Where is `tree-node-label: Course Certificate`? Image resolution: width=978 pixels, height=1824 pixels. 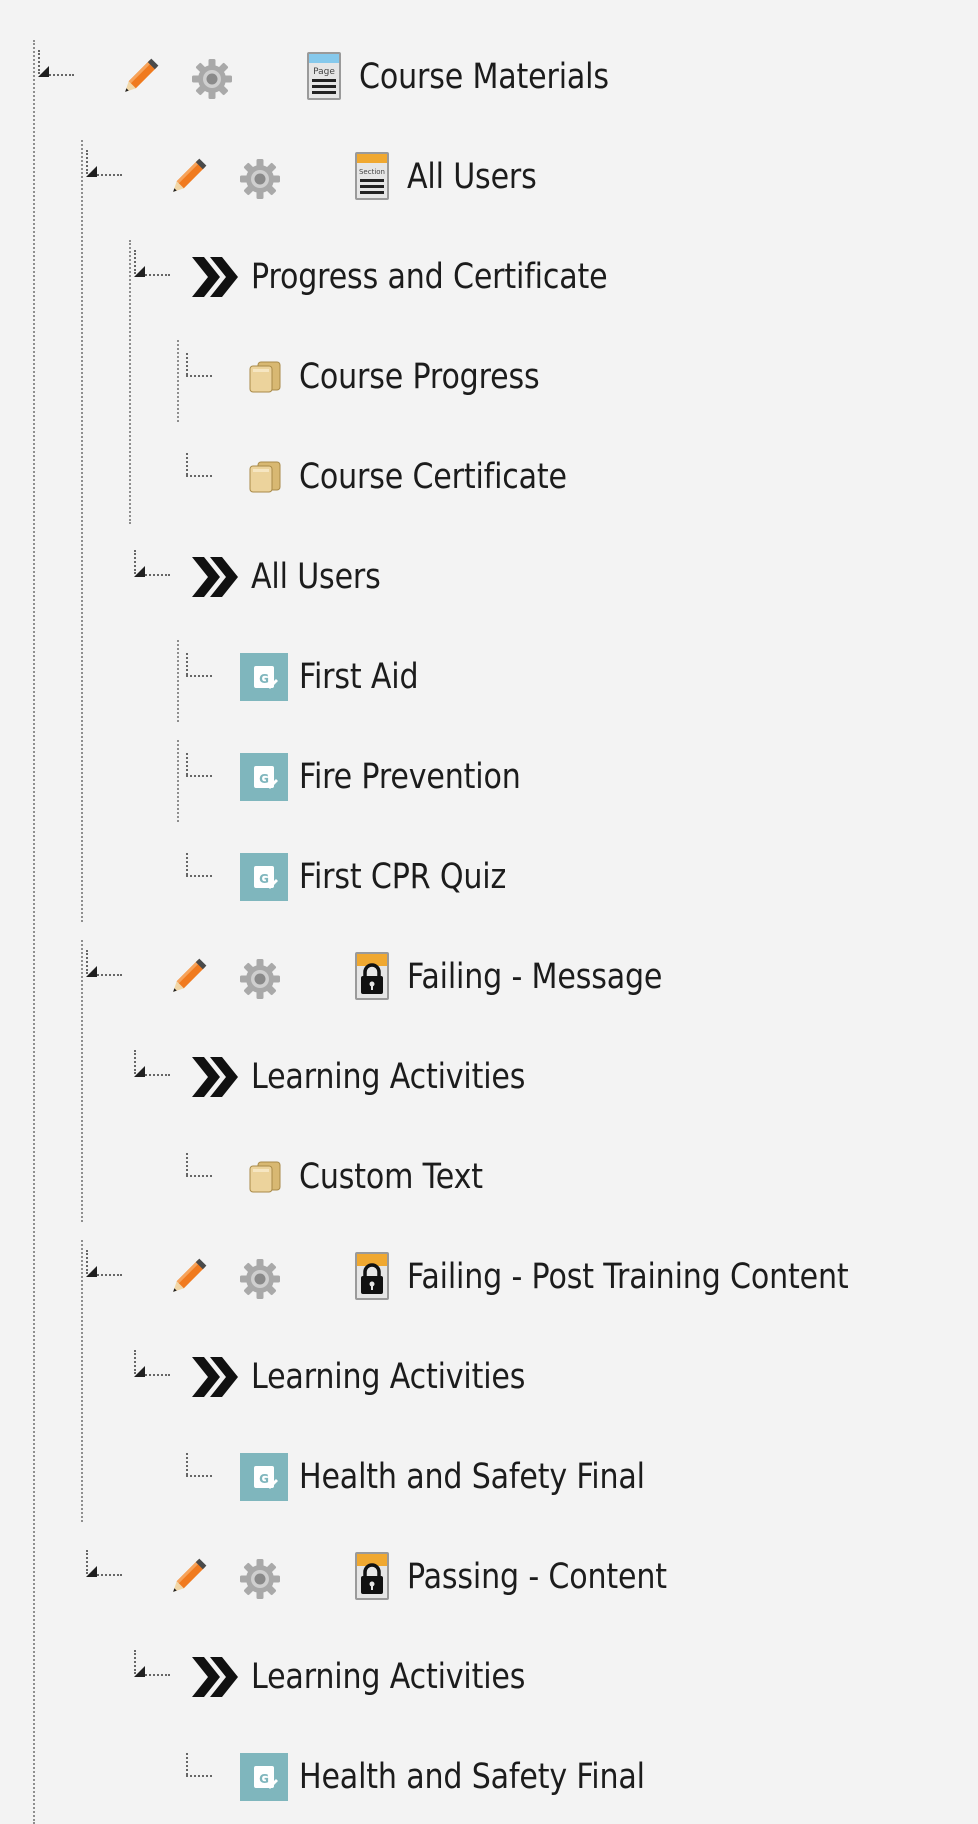 tree-node-label: Course Certificate is located at coordinates (433, 477).